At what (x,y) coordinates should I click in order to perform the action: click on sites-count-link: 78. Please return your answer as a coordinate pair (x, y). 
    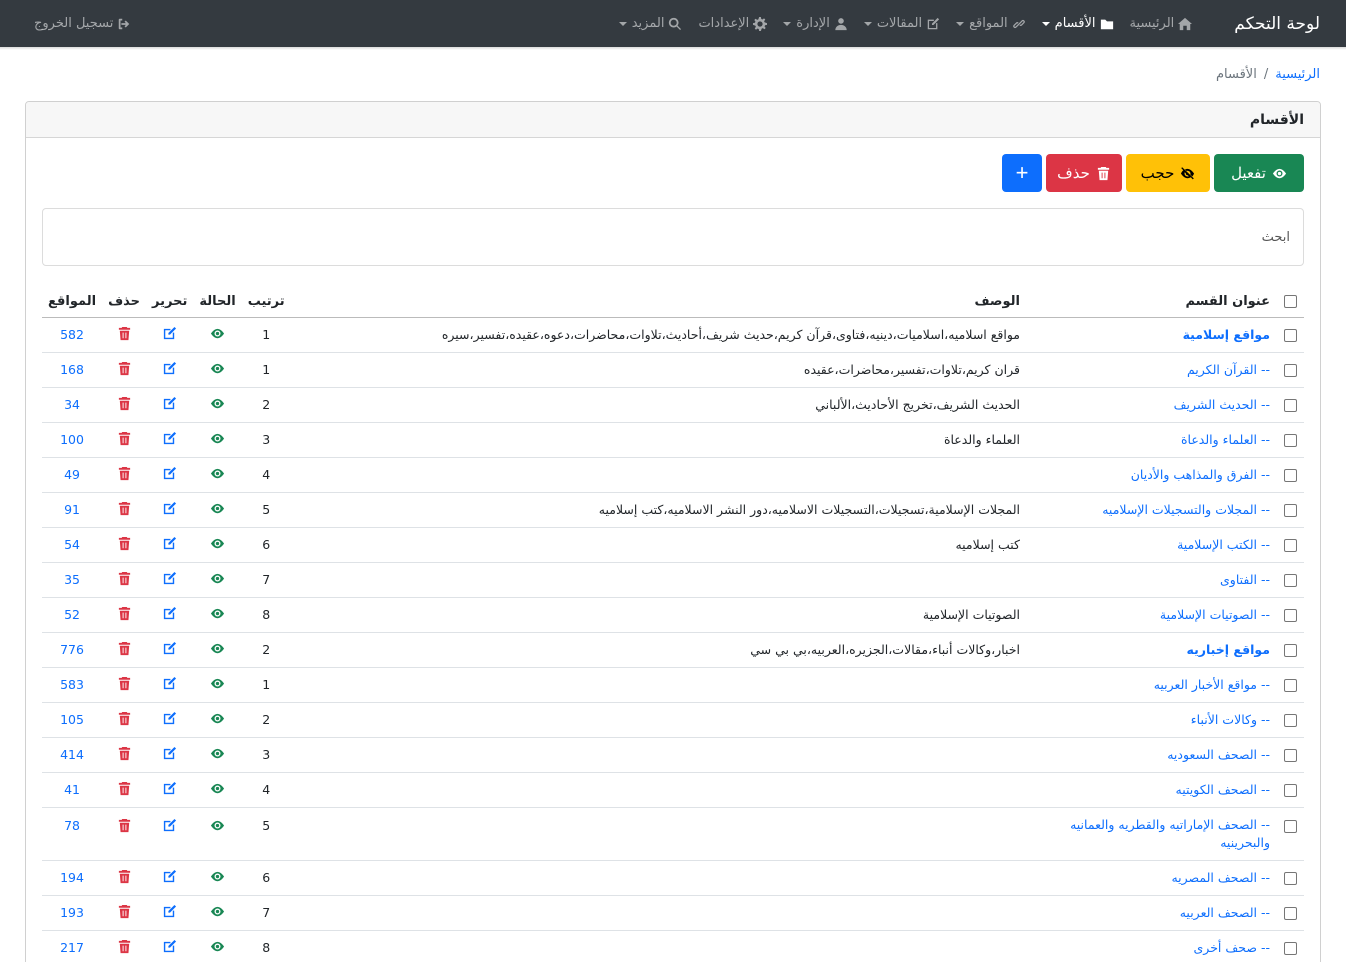
    Looking at the image, I should click on (72, 825).